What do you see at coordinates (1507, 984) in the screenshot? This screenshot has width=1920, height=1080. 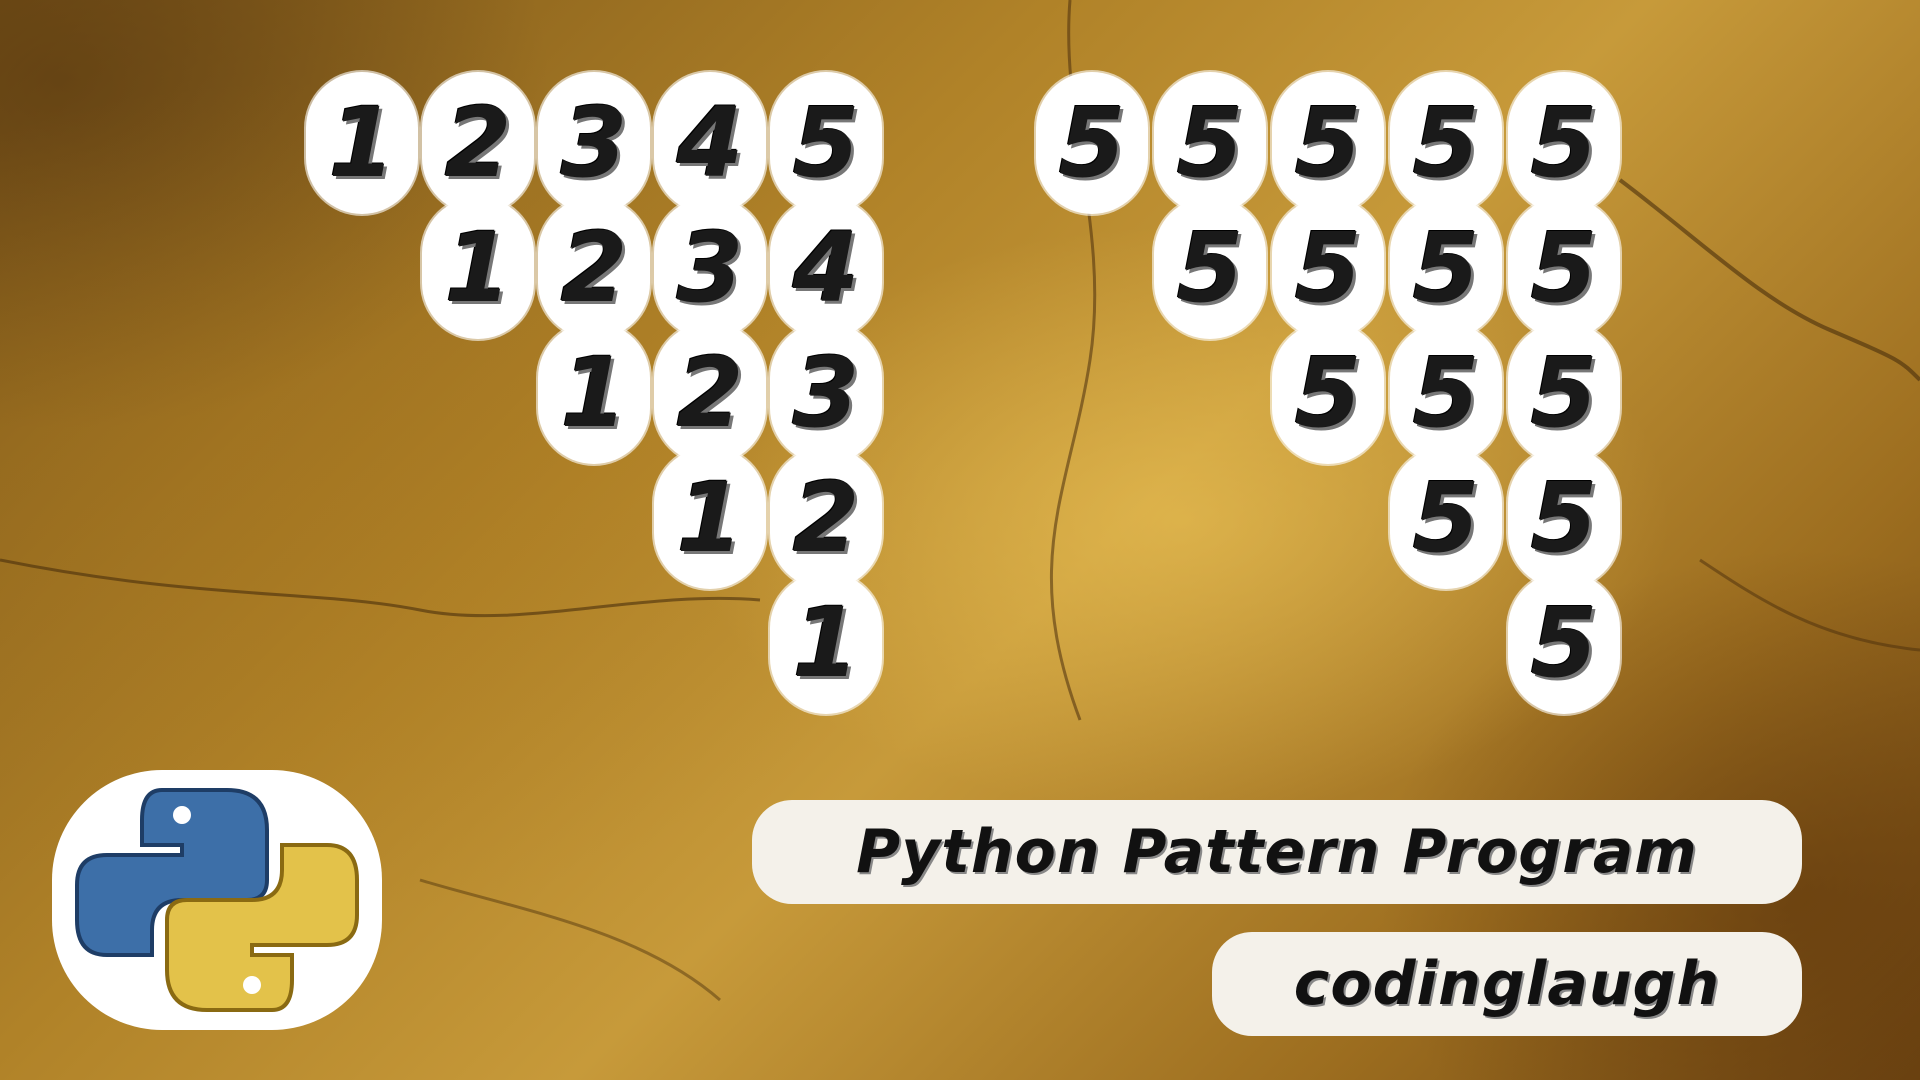 I see `channel-caption: codinglaugh` at bounding box center [1507, 984].